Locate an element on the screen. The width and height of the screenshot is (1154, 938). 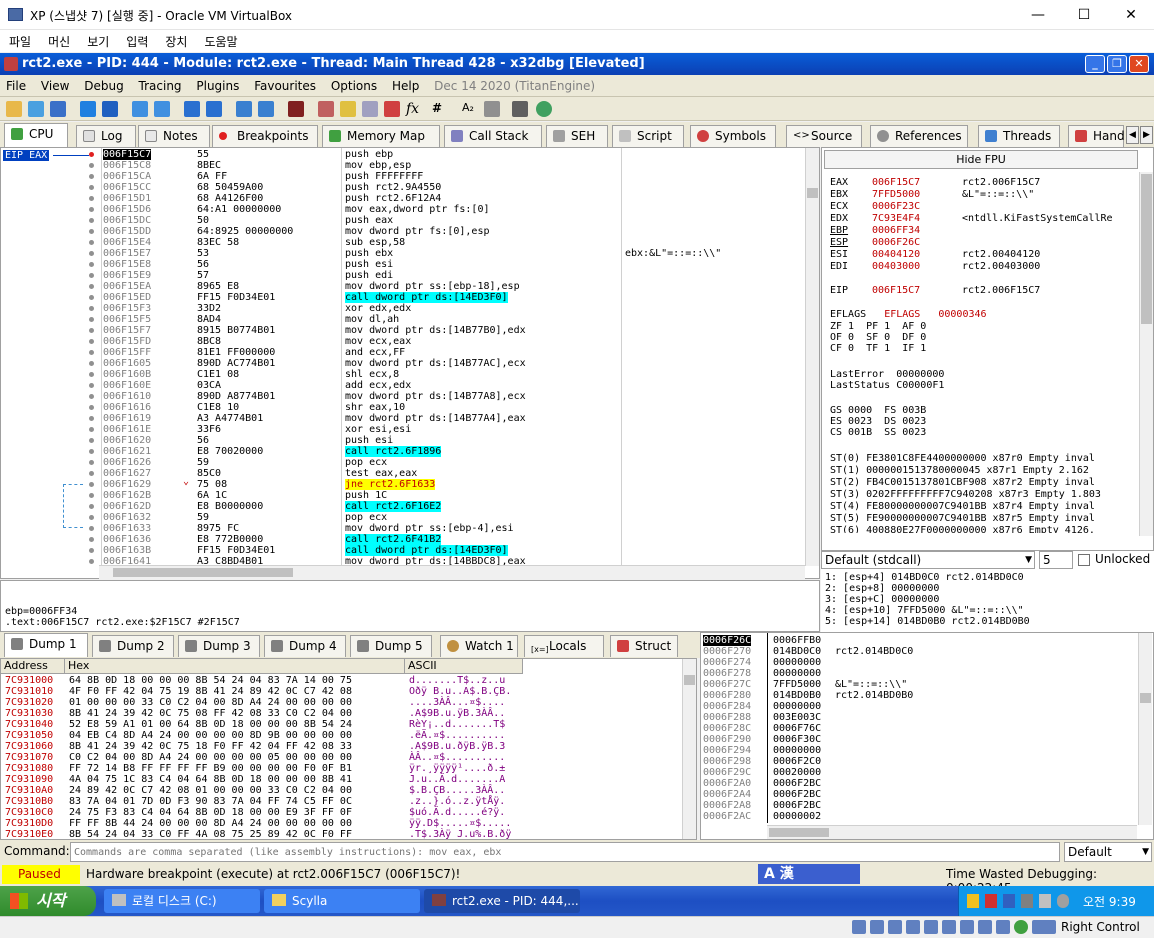
register-value: 006F15C7 is located at coordinates (896, 182).